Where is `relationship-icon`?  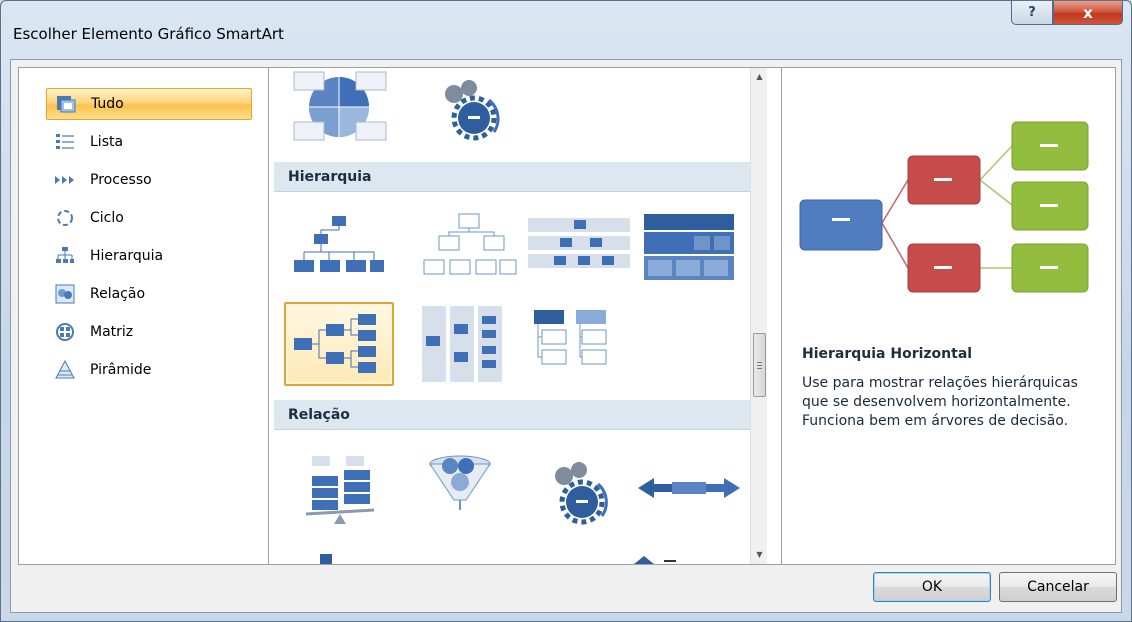
relationship-icon is located at coordinates (65, 294).